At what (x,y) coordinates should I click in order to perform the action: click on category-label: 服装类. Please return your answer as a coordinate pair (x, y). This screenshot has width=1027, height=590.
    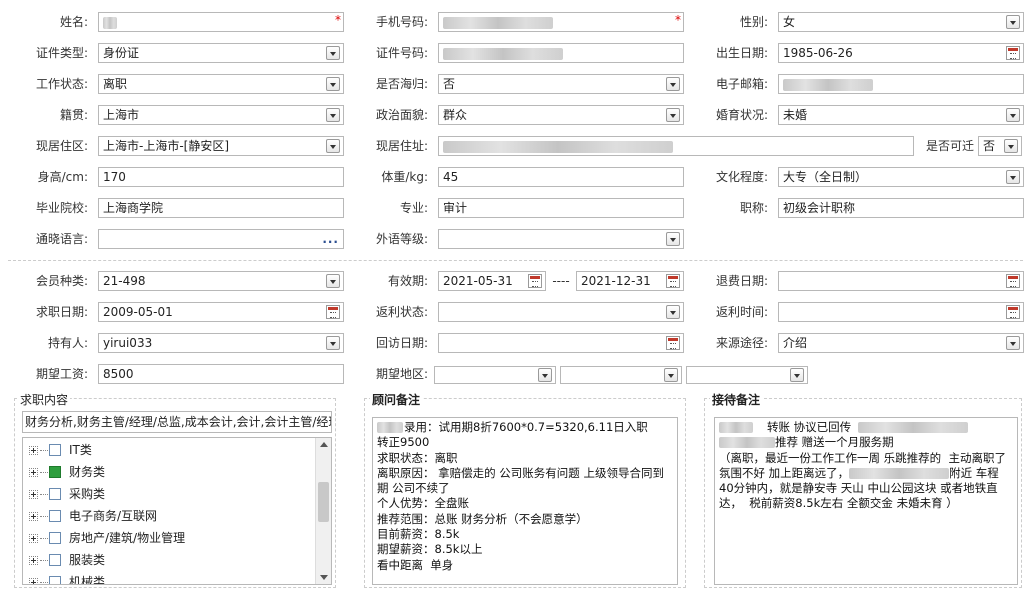
    Looking at the image, I should click on (87, 560).